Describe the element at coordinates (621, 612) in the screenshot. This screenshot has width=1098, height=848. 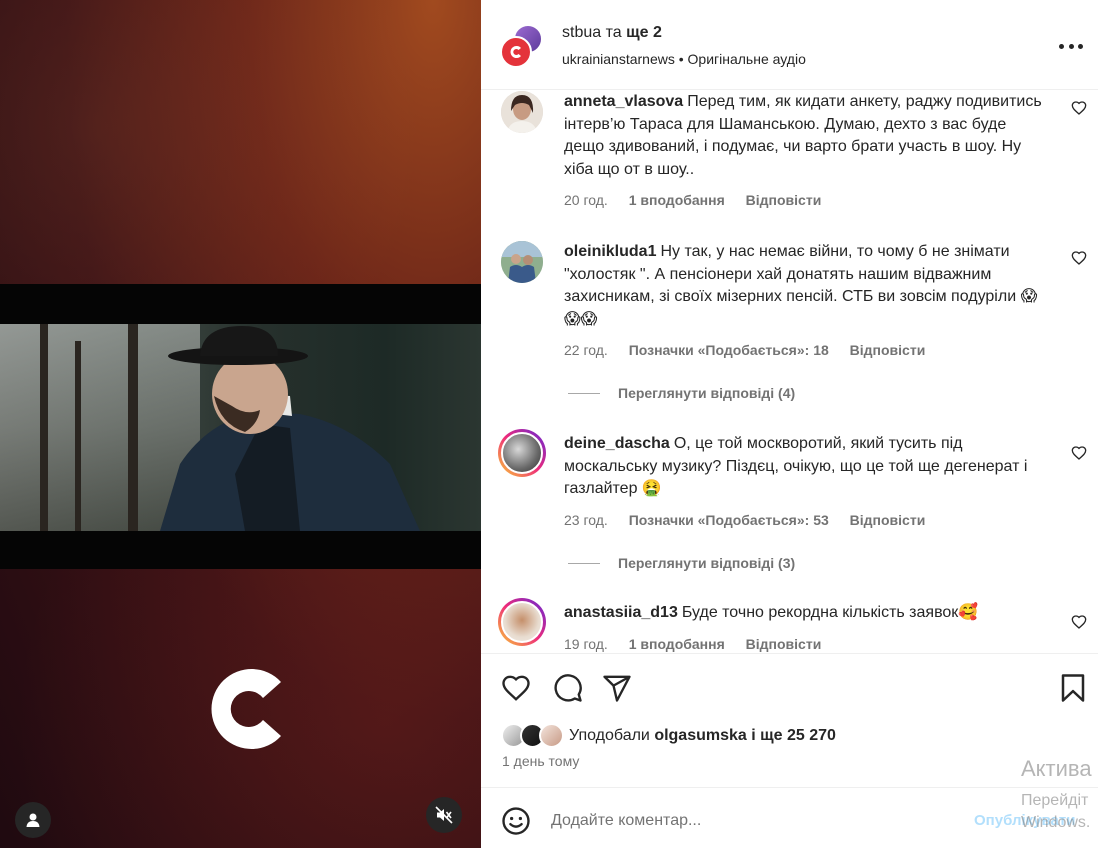
I see `comment-username: anastasiia_d13` at that location.